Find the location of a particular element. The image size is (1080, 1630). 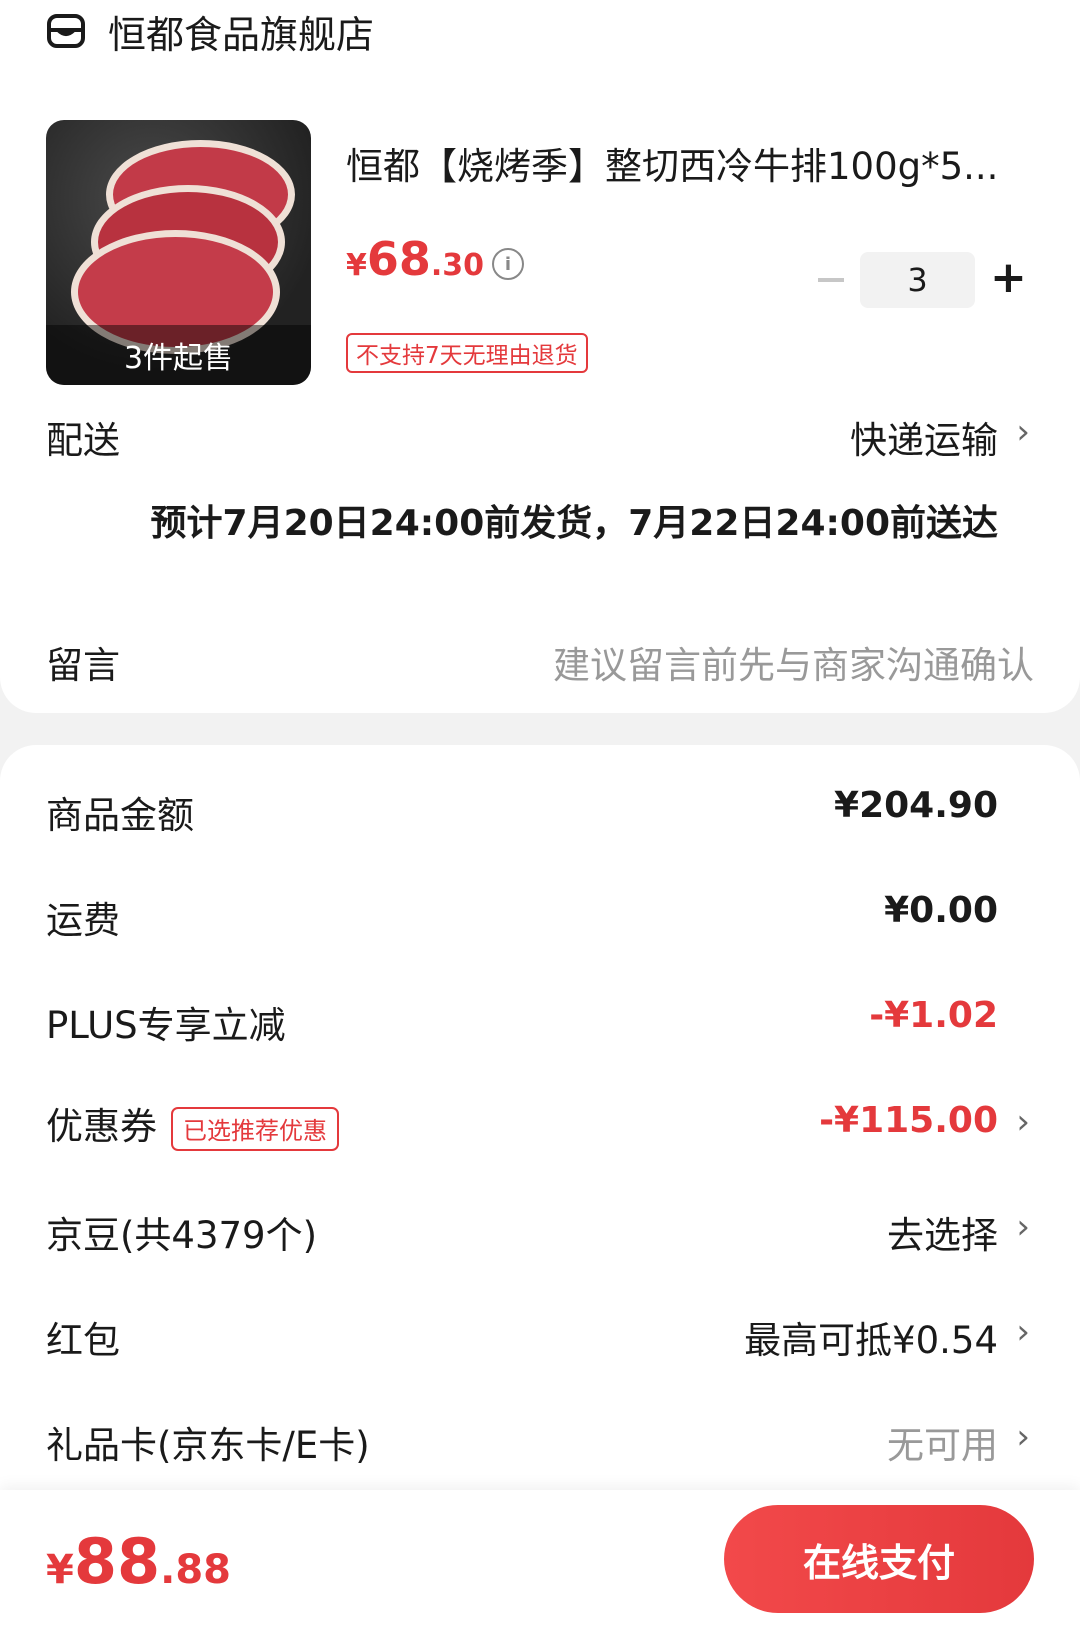

price-integer: 68 is located at coordinates (398, 259).